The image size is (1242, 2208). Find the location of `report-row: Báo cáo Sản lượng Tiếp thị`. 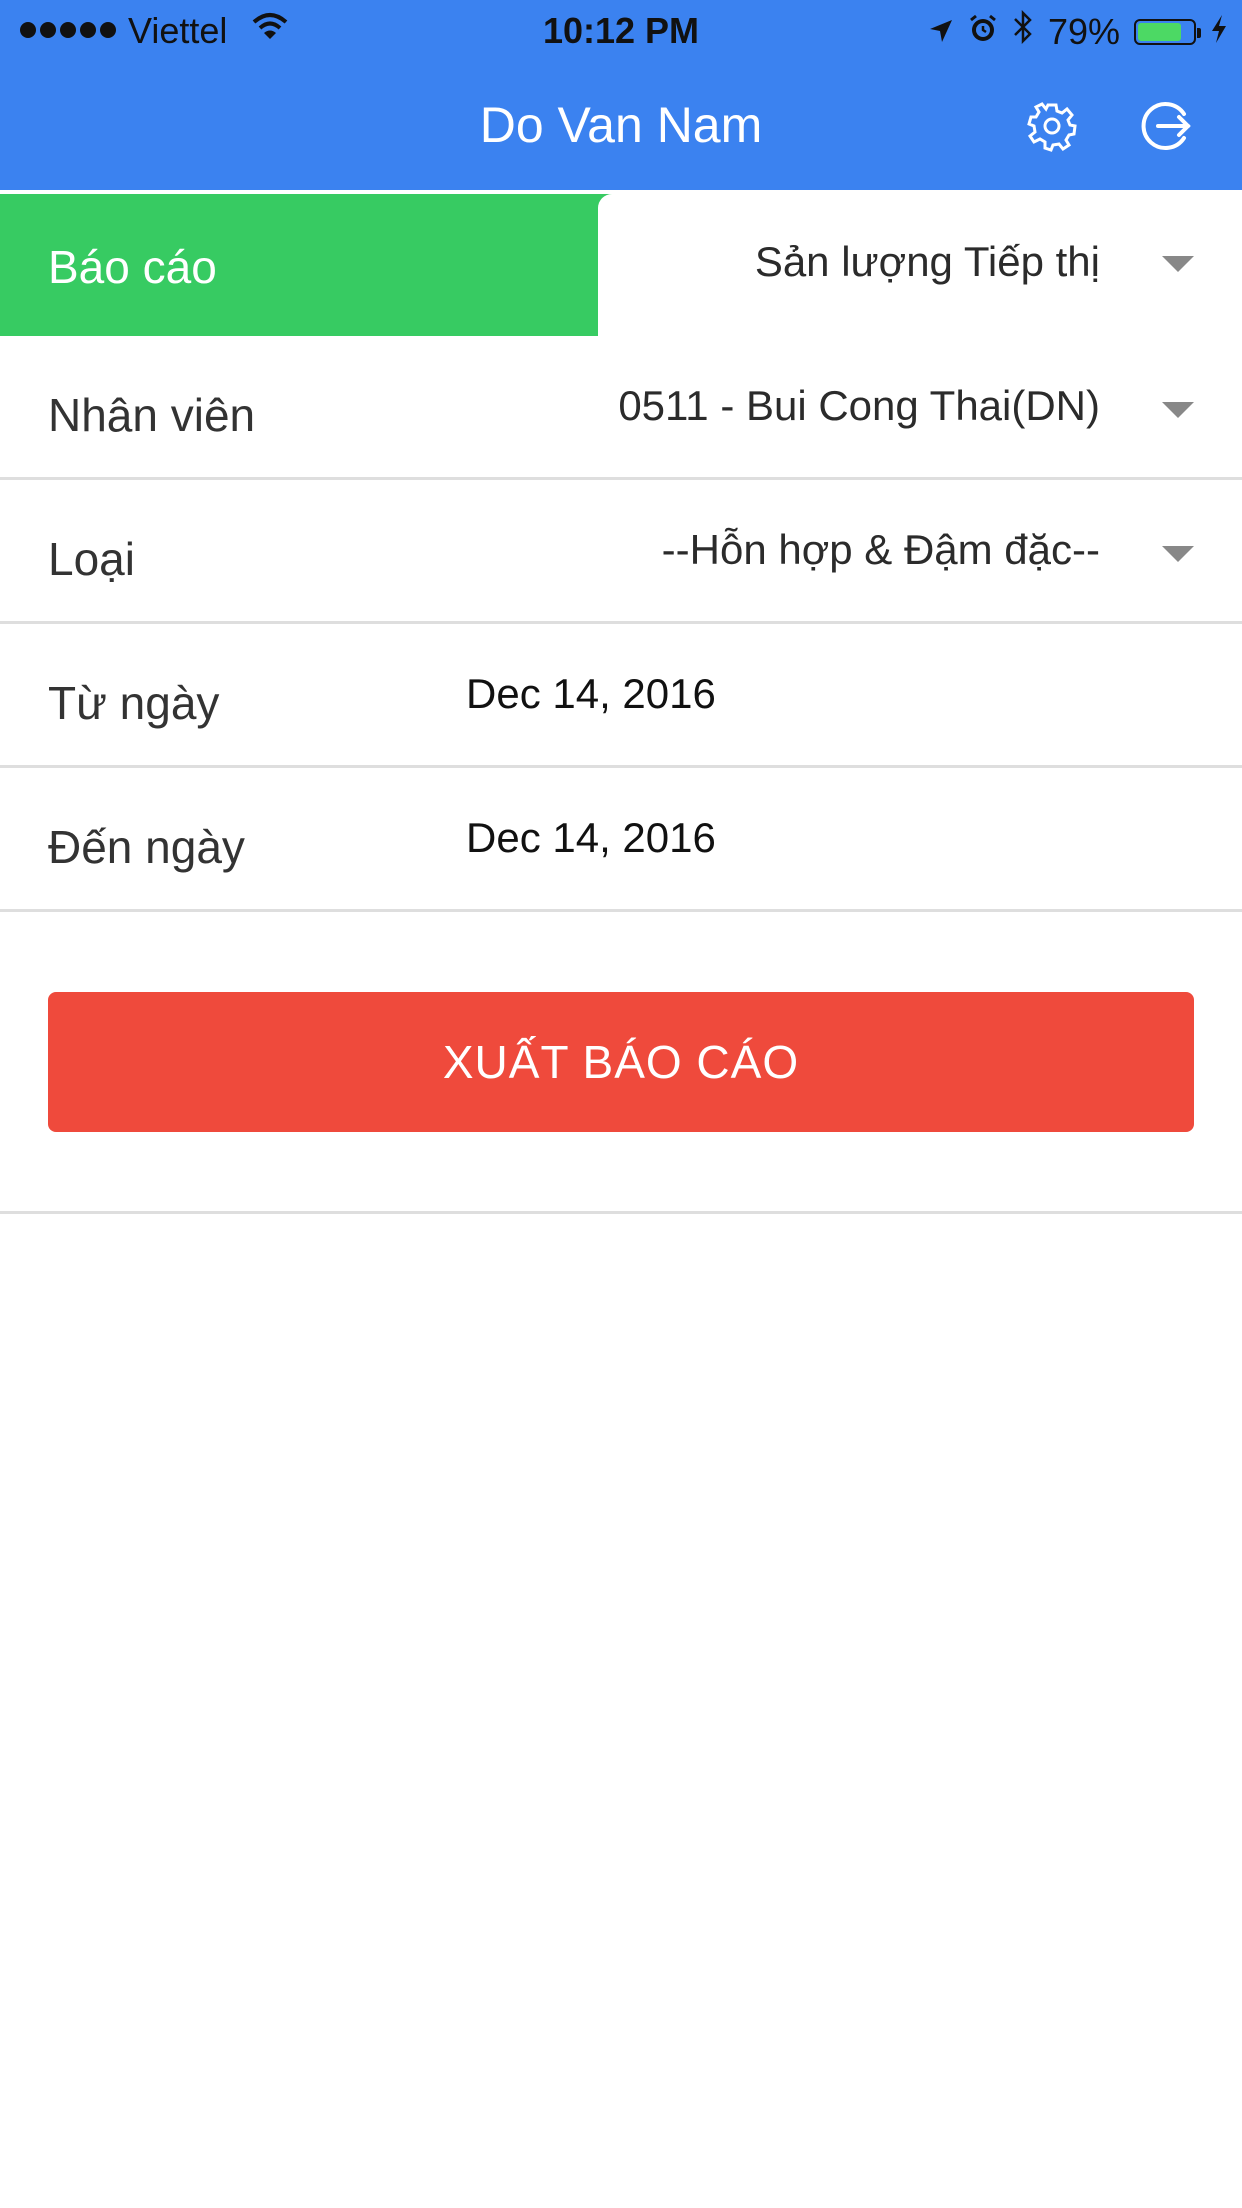

report-row: Báo cáo Sản lượng Tiếp thị is located at coordinates (621, 265).